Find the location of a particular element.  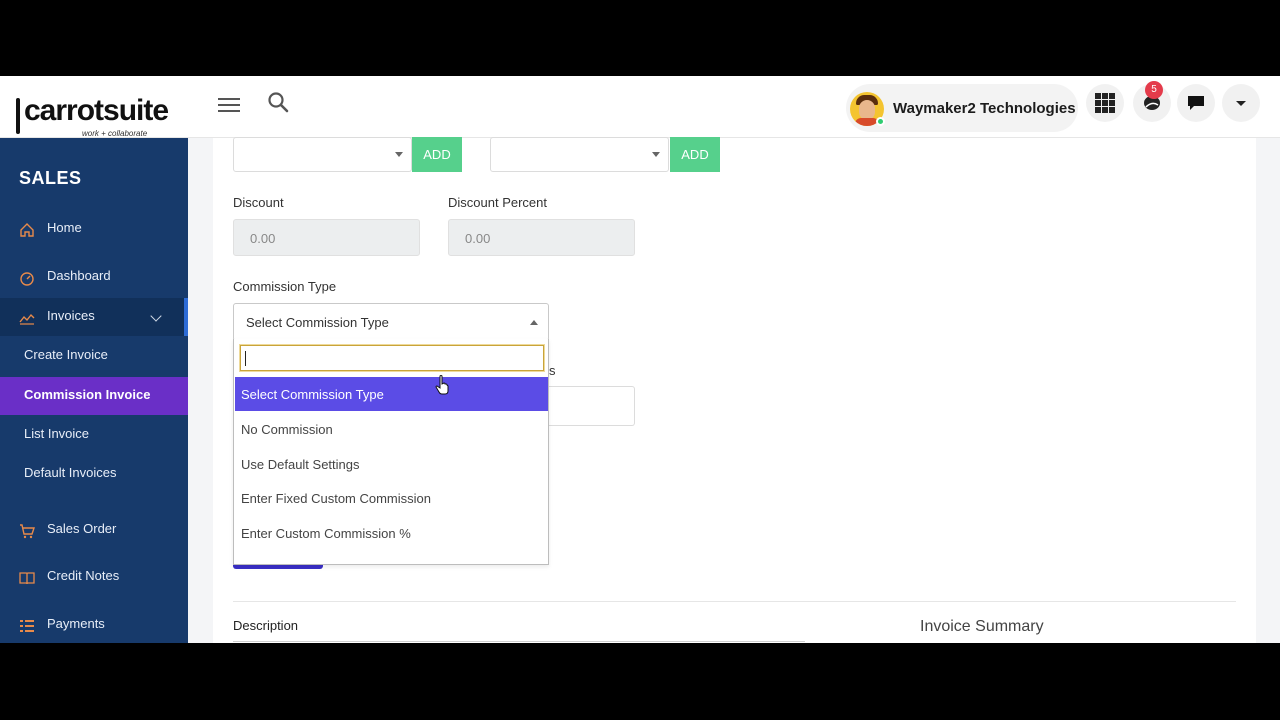

option-label: Select Commission Type is located at coordinates (312, 394).